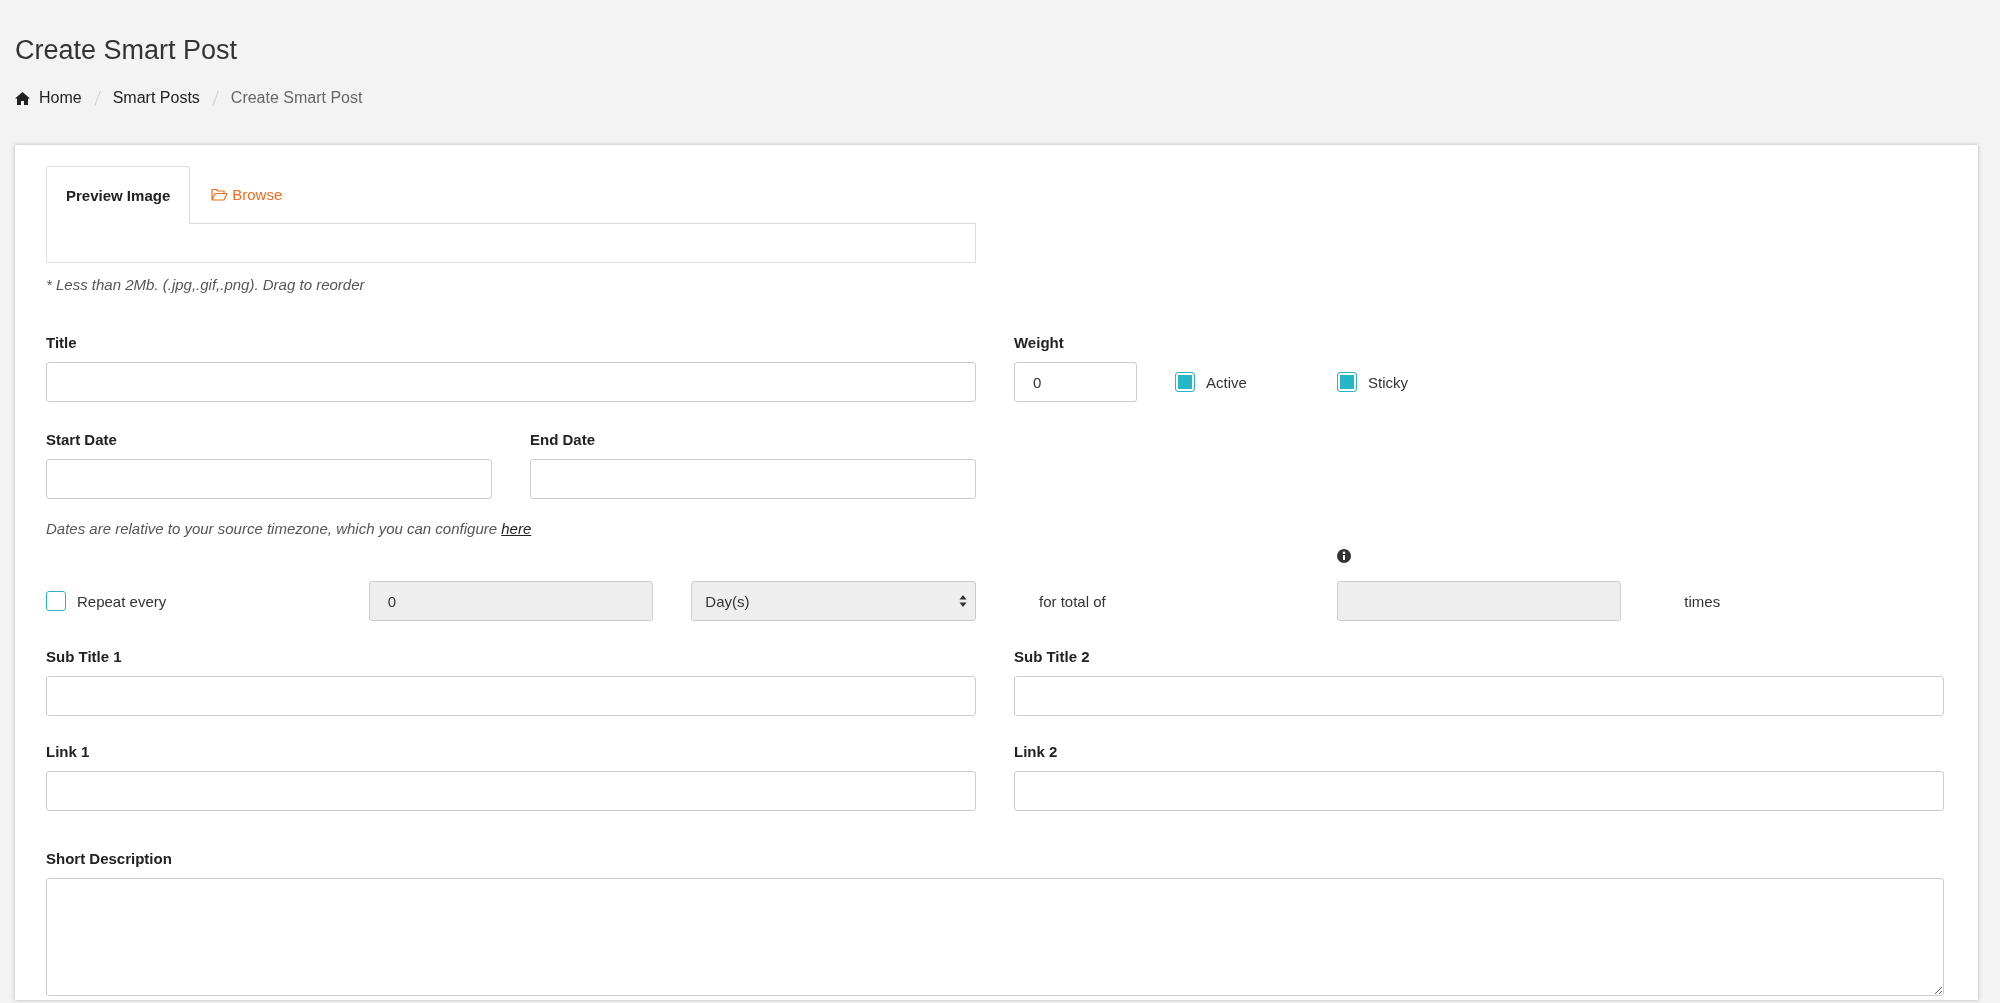 The height and width of the screenshot is (1003, 2000). What do you see at coordinates (127, 50) in the screenshot?
I see `page-title: Create Smart Post` at bounding box center [127, 50].